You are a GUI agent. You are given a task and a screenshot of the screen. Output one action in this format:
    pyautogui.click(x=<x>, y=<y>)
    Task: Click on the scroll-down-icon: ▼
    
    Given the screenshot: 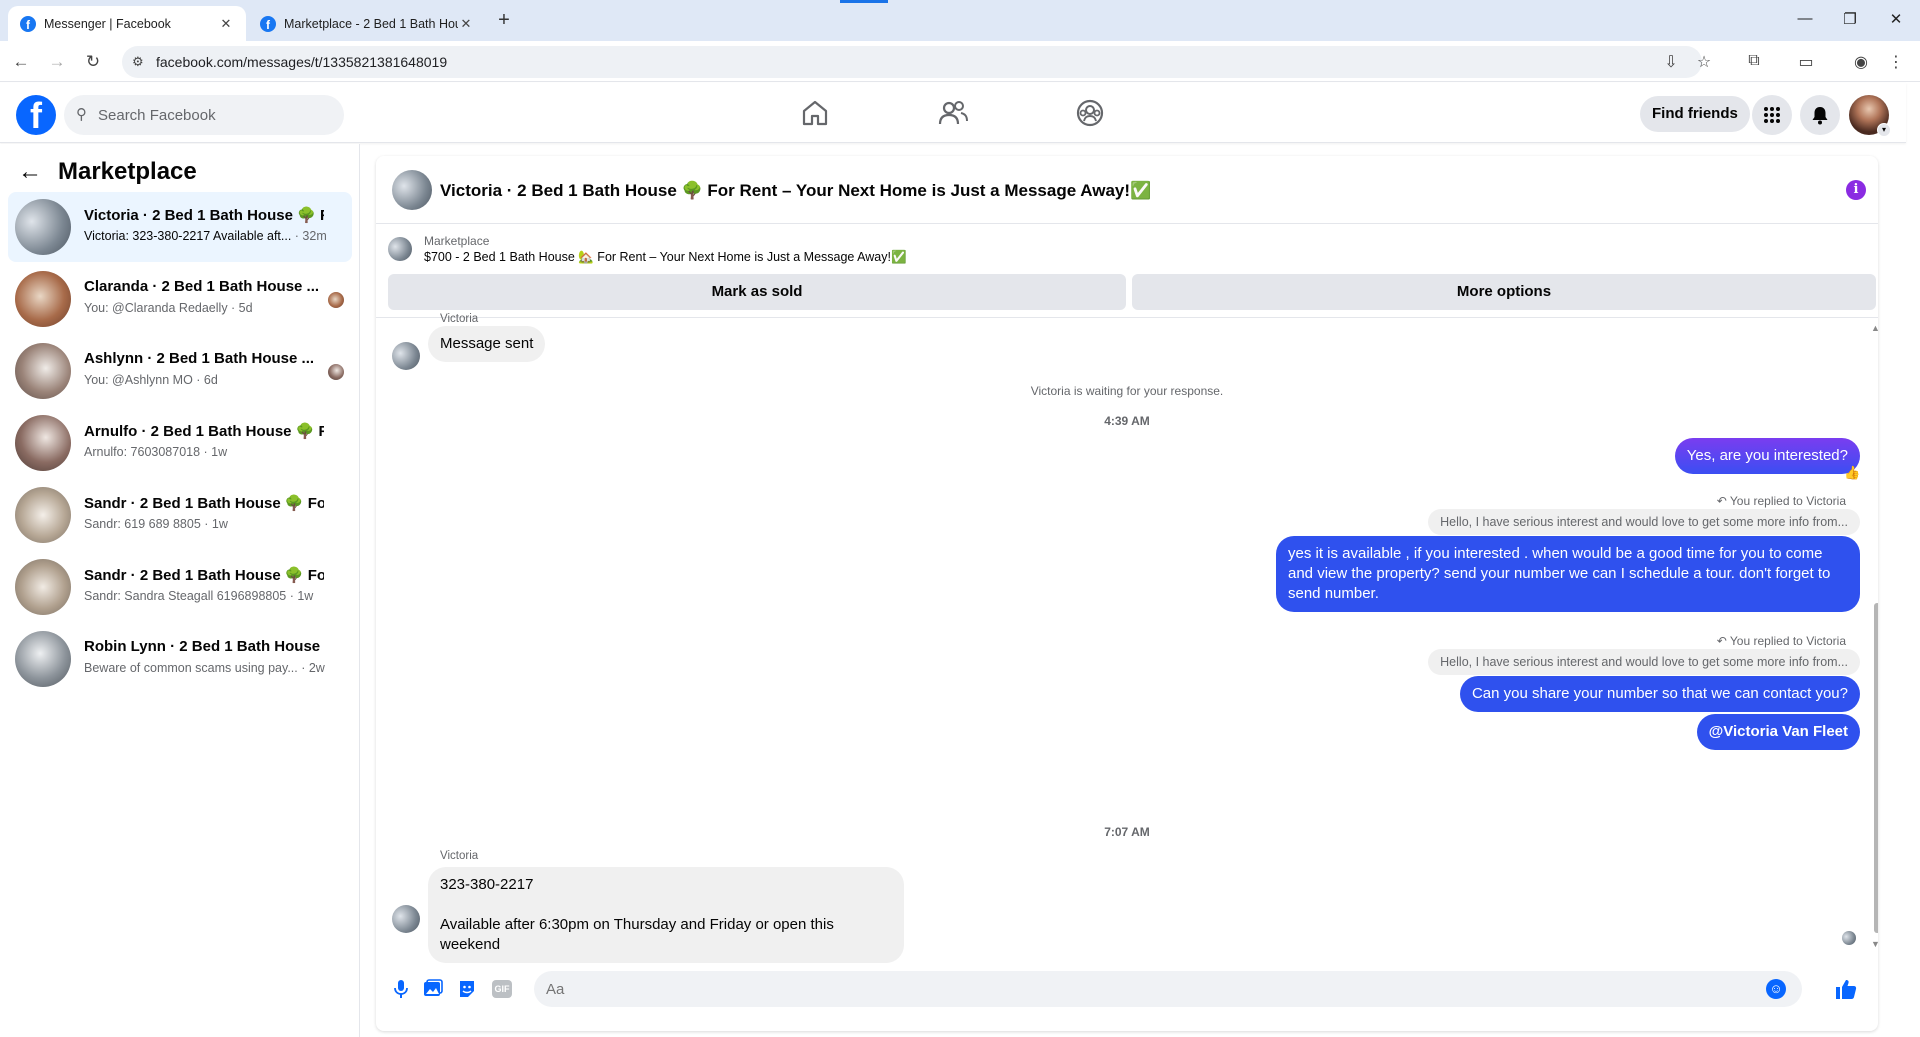 What is the action you would take?
    pyautogui.click(x=1874, y=944)
    